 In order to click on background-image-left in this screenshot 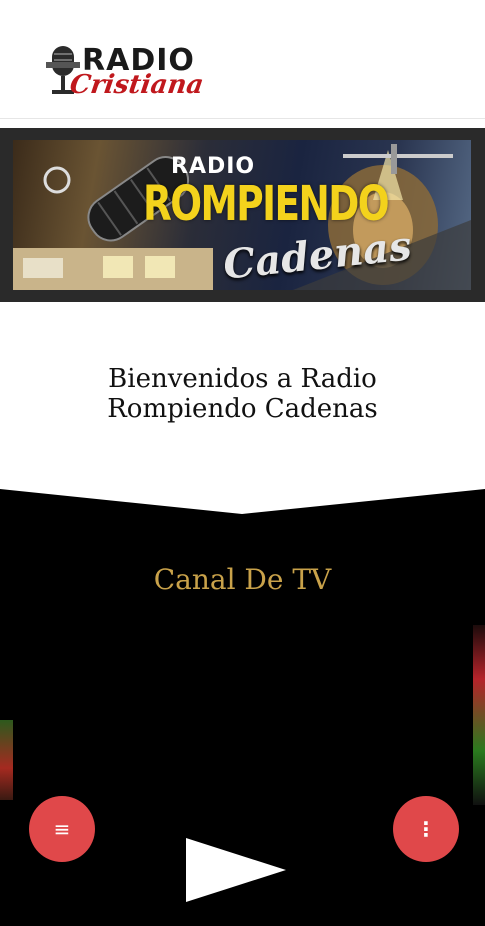, I will do `click(7, 760)`.